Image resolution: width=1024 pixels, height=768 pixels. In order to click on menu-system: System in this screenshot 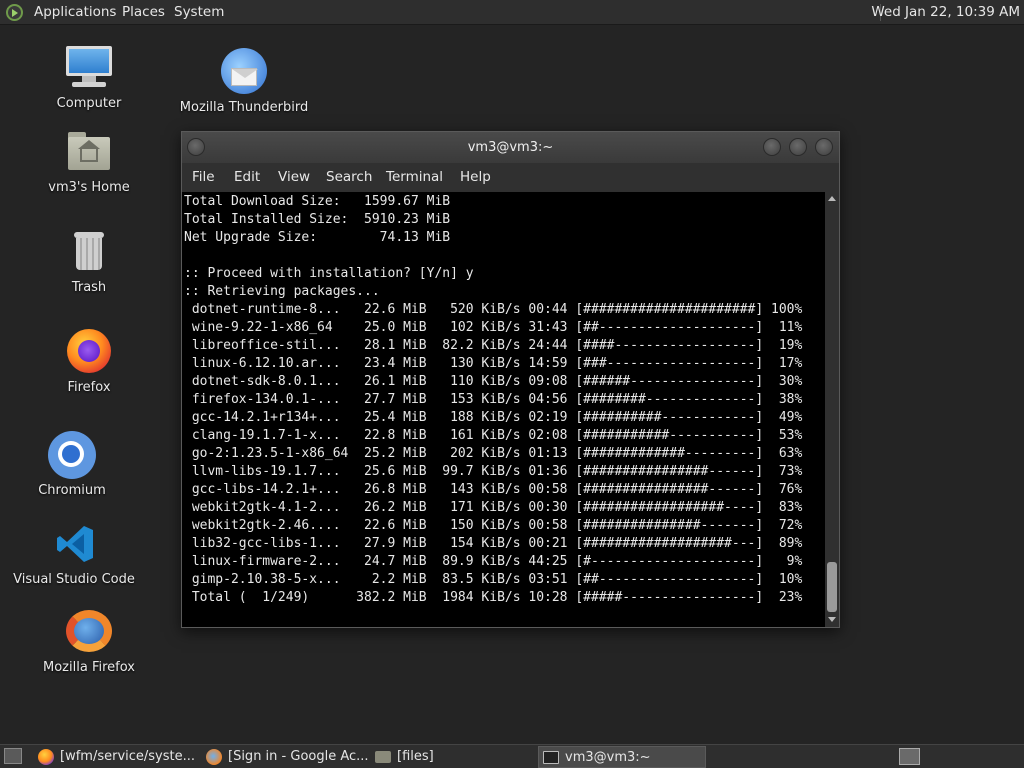, I will do `click(199, 12)`.